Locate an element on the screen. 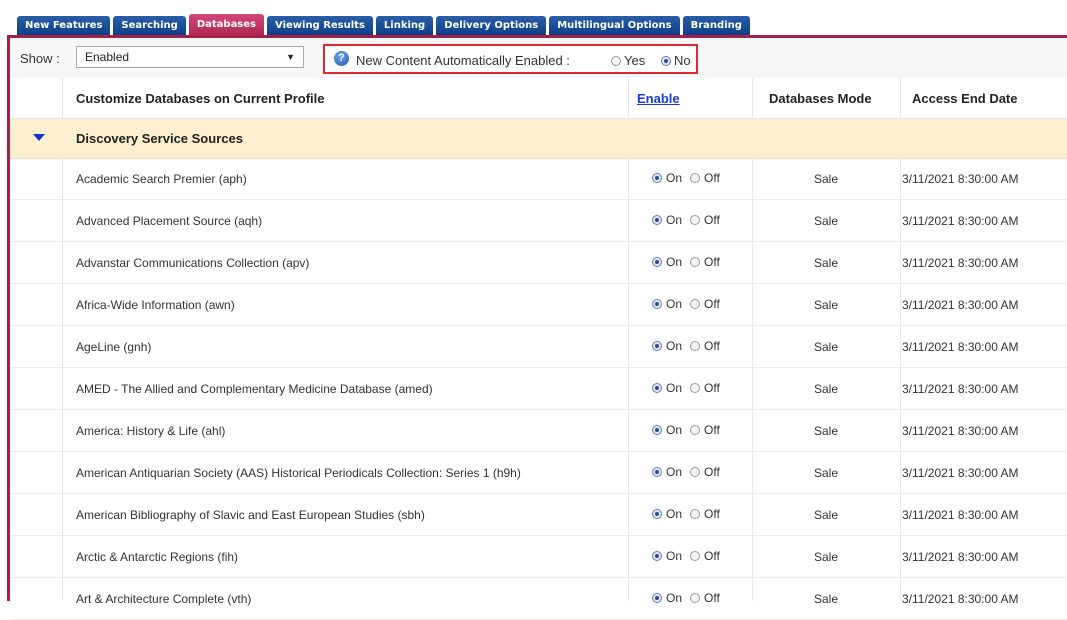 This screenshot has height=620, width=1067. tab-viewing-results: Viewing Results is located at coordinates (320, 26).